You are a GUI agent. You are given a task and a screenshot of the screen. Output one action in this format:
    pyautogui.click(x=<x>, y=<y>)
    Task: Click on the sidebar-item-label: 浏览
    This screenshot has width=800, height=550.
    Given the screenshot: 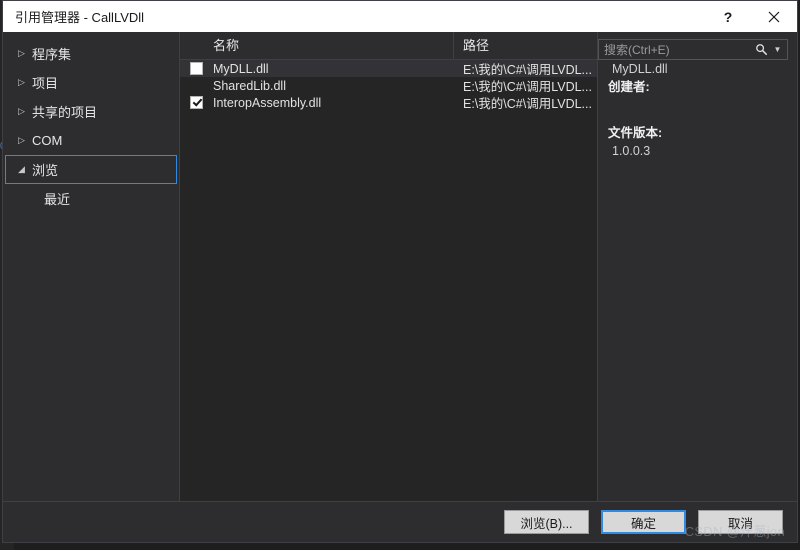 What is the action you would take?
    pyautogui.click(x=45, y=170)
    